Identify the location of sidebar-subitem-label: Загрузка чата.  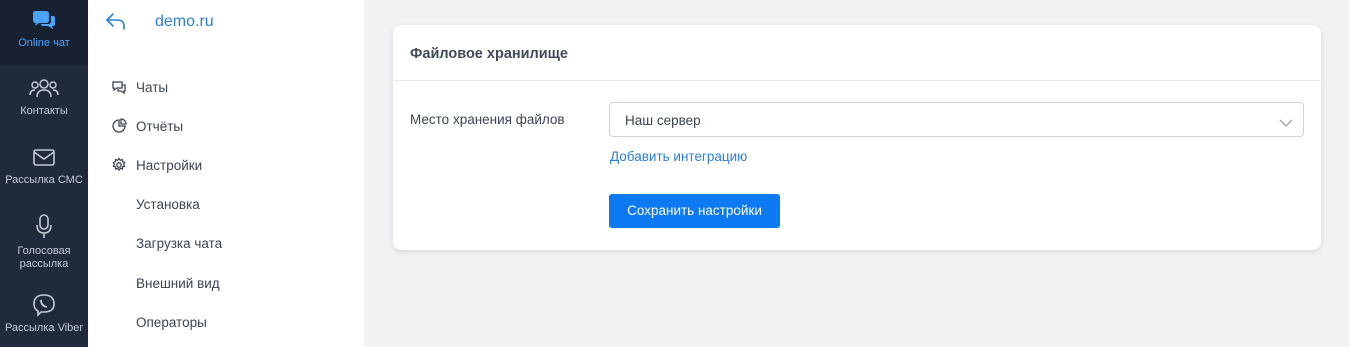
(179, 243).